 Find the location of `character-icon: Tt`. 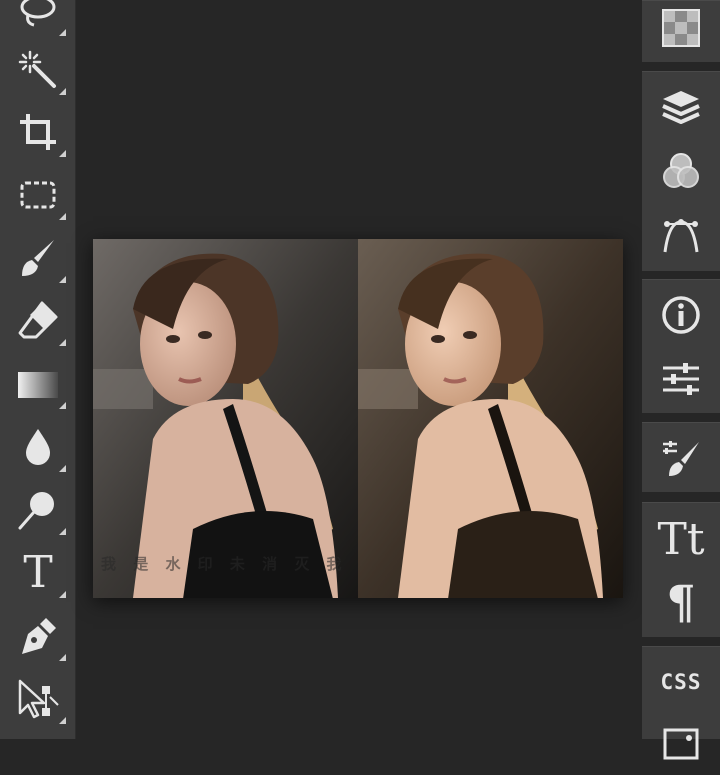

character-icon: Tt is located at coordinates (681, 539).